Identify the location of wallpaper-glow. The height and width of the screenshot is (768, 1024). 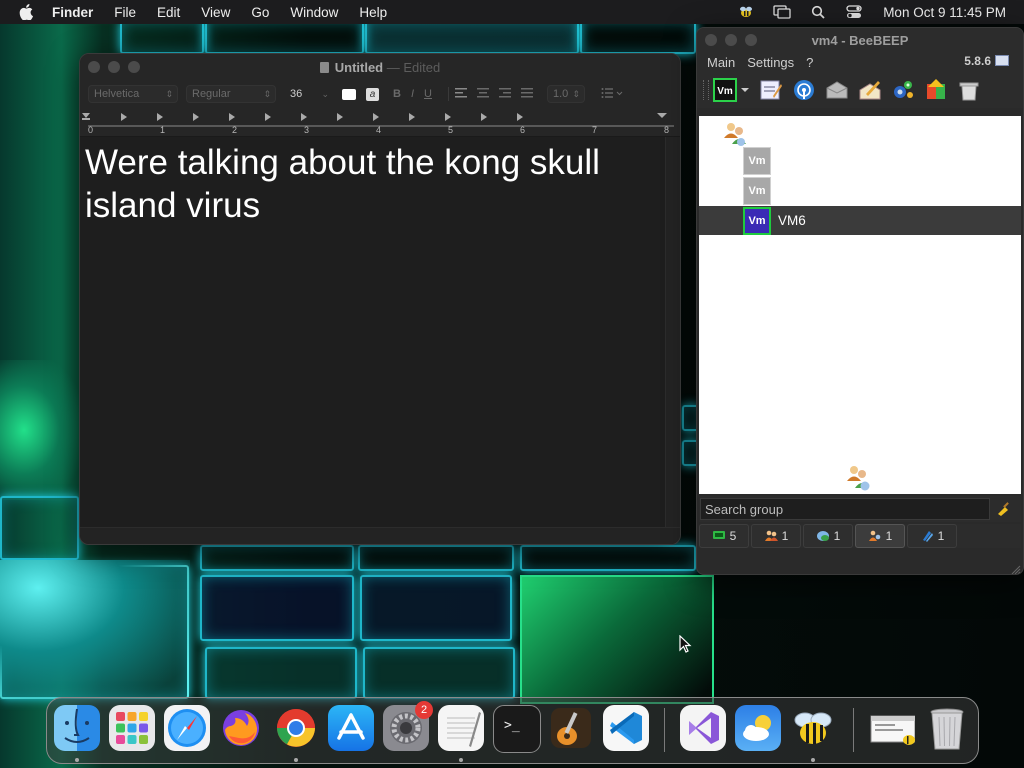
(95, 630).